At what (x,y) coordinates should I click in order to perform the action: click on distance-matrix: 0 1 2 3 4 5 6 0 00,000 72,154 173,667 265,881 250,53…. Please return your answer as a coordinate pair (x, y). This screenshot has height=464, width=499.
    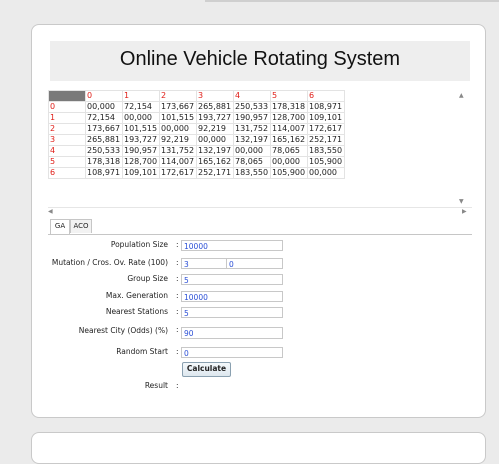
    Looking at the image, I should click on (196, 134).